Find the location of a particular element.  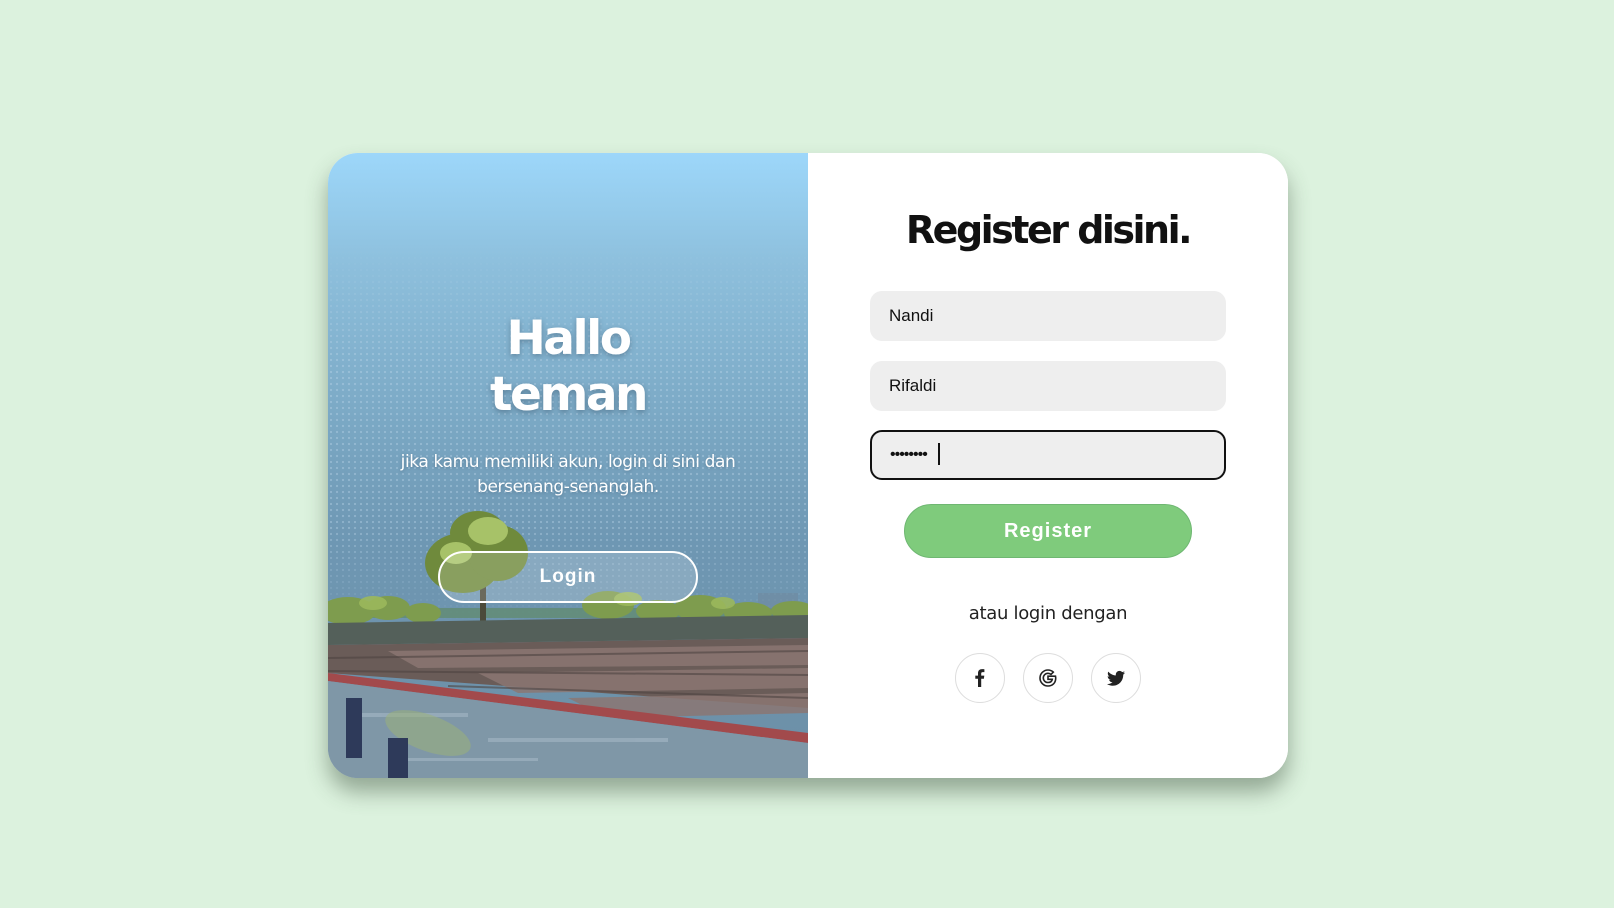

facebook-icon is located at coordinates (980, 678).